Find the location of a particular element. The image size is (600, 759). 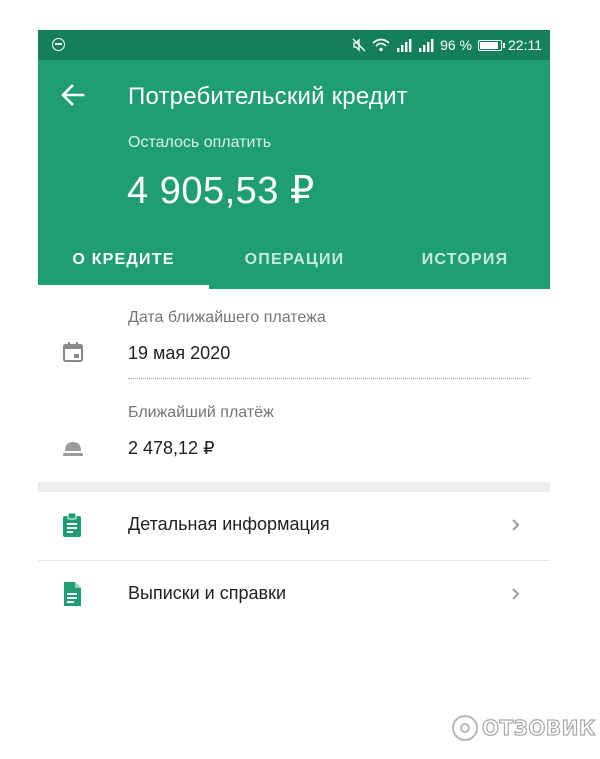

next-payment-date-value: 19 мая 2020 is located at coordinates (179, 353).